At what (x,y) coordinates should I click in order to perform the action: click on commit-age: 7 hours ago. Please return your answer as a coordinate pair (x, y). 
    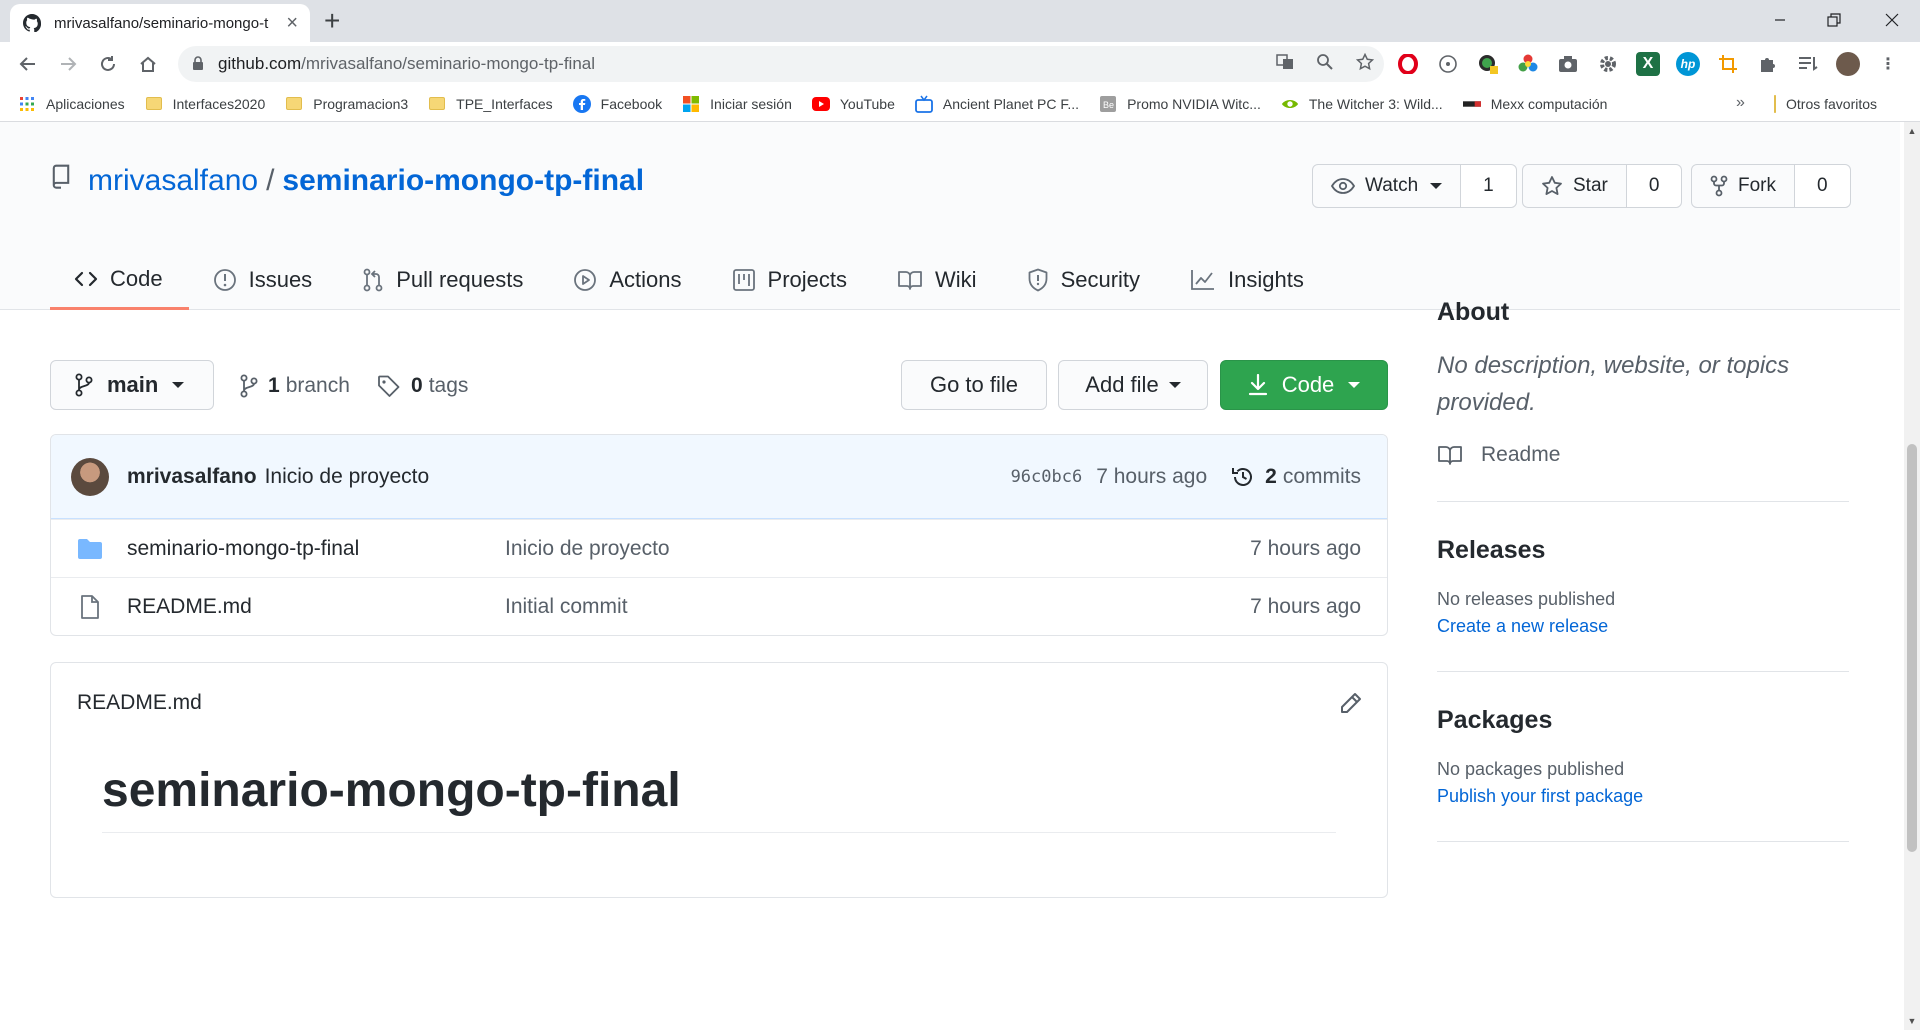
    Looking at the image, I should click on (1151, 477).